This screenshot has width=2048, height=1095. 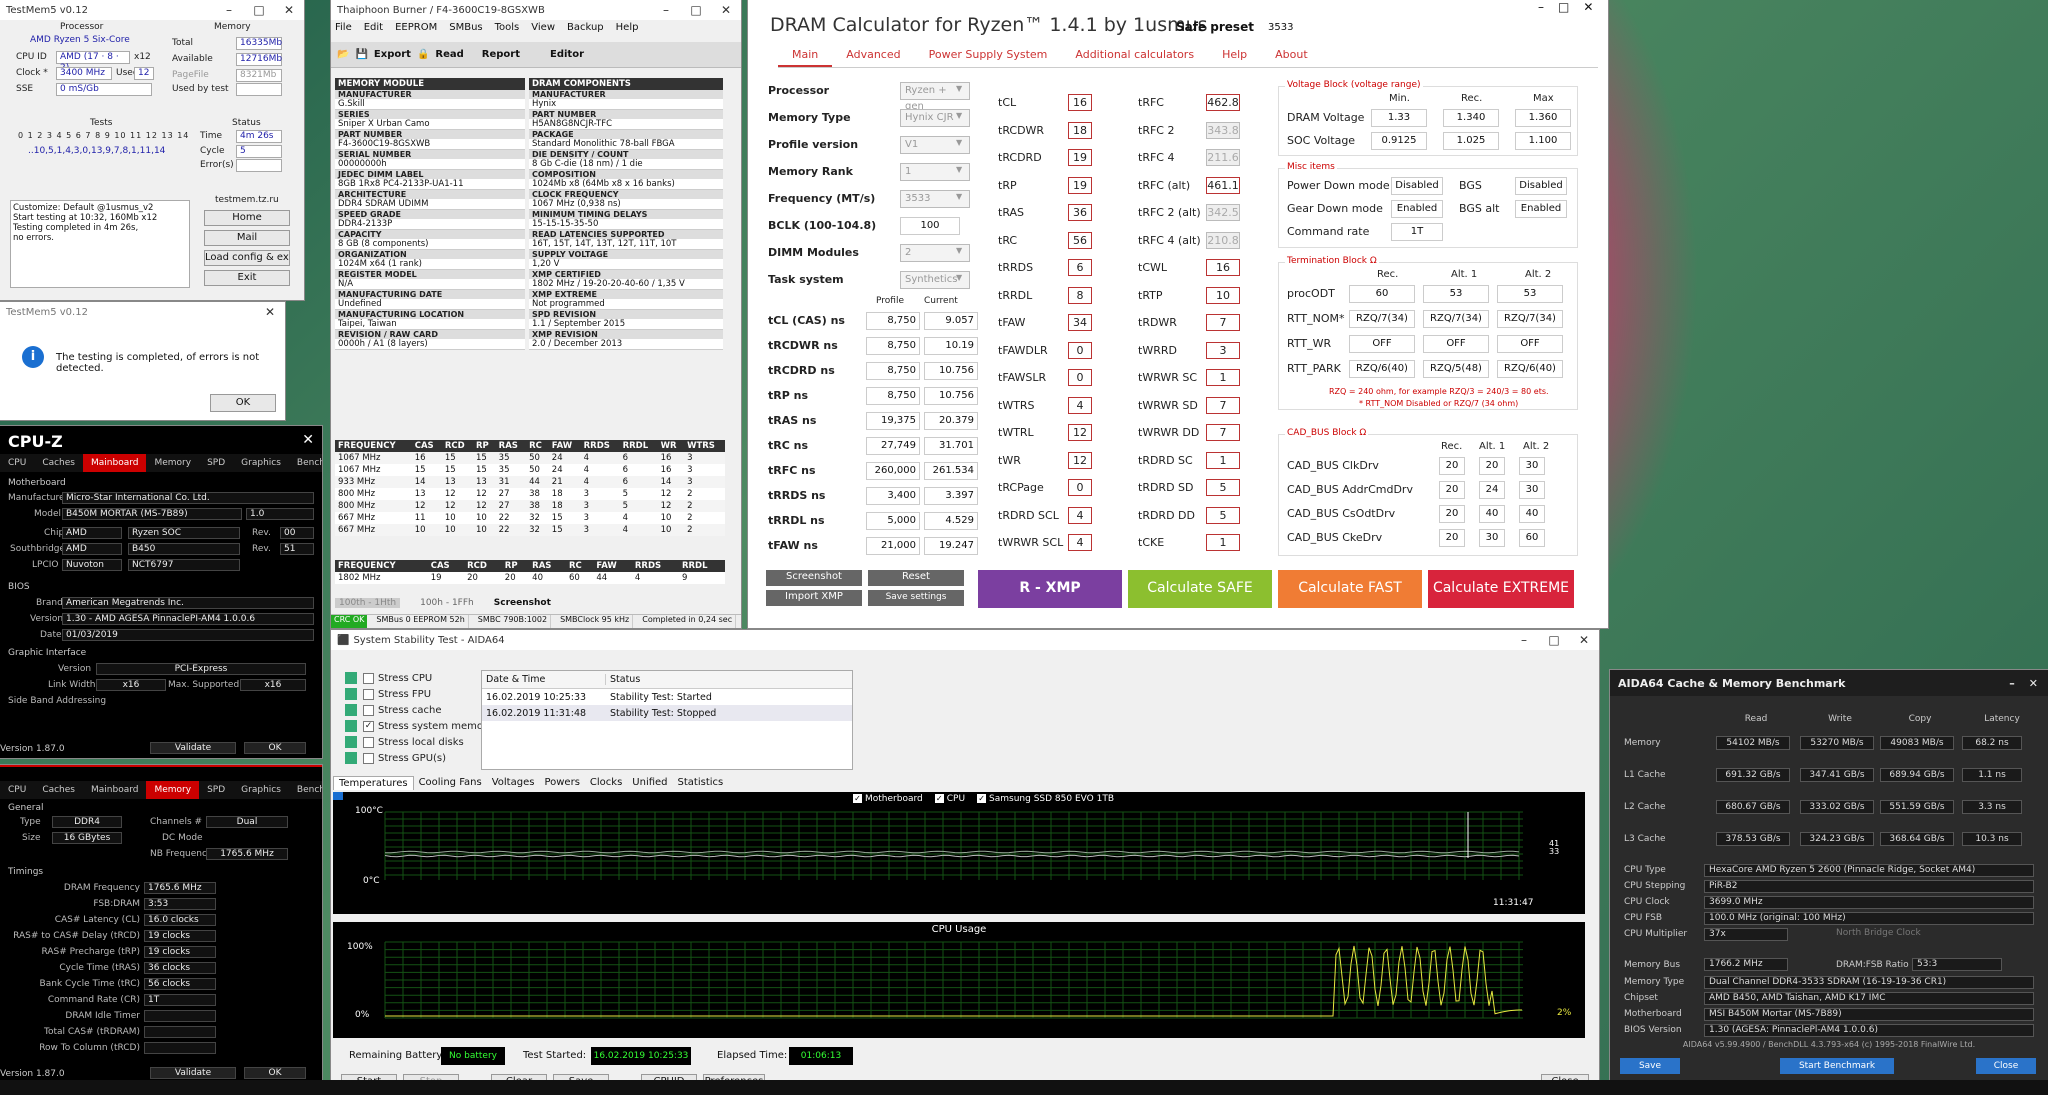 What do you see at coordinates (522, 603) in the screenshot?
I see `screenshot-tab: Screenshot` at bounding box center [522, 603].